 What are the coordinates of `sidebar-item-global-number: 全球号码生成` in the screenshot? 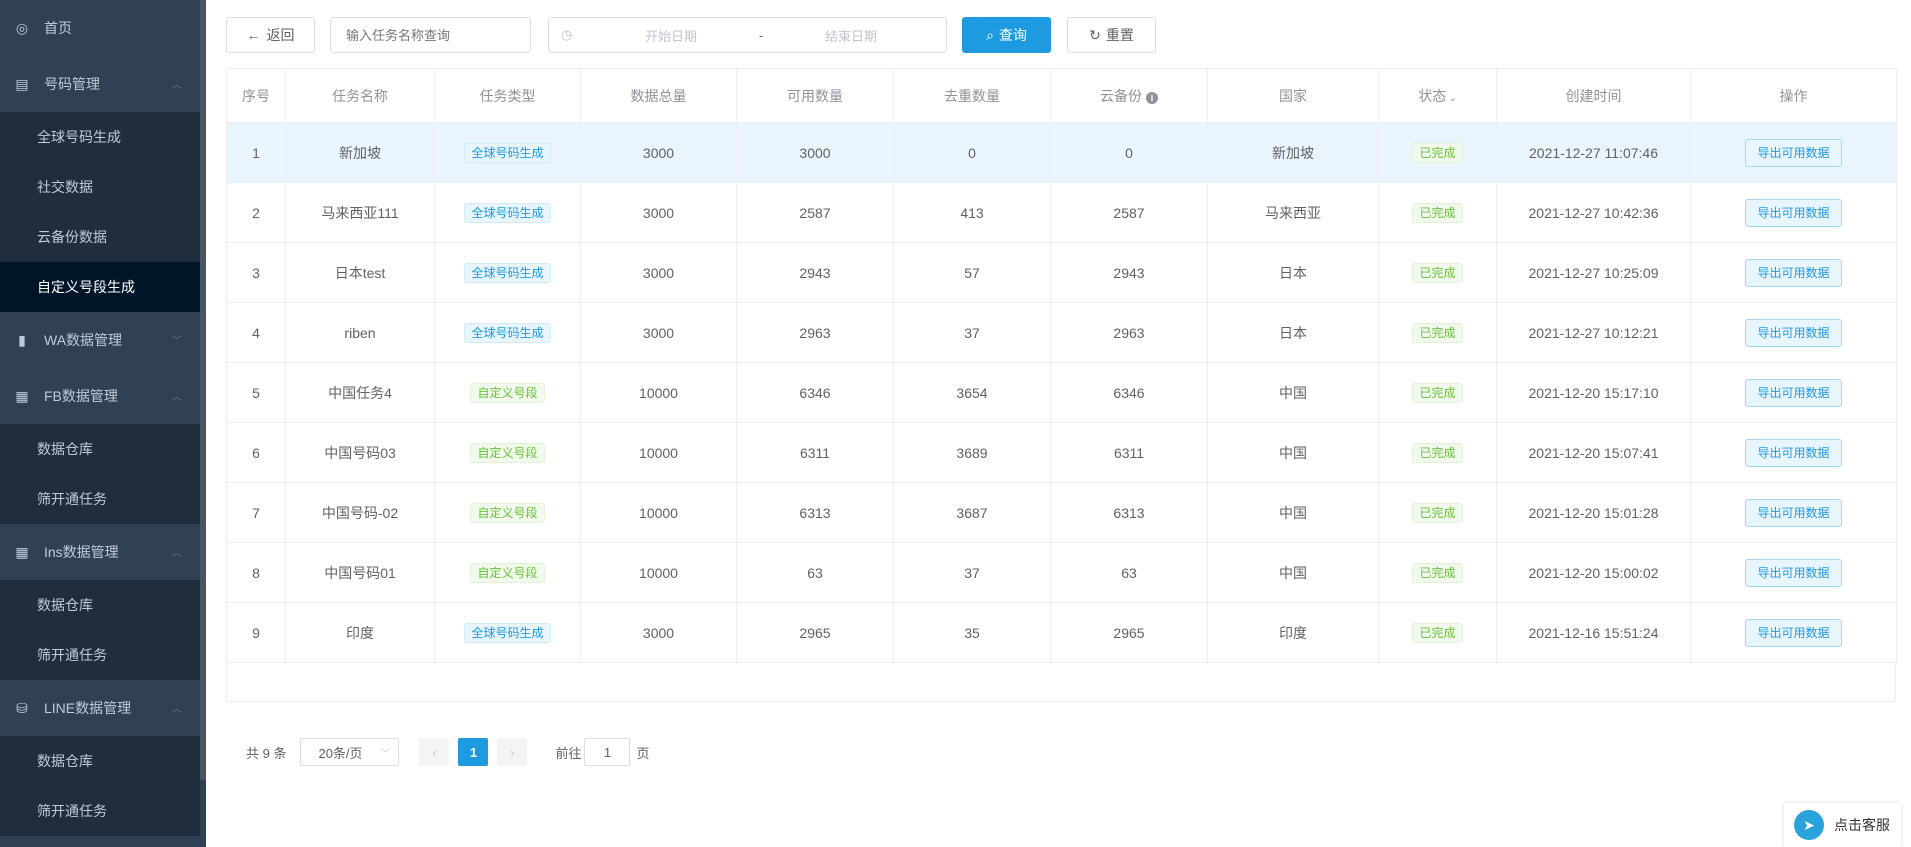 It's located at (100, 137).